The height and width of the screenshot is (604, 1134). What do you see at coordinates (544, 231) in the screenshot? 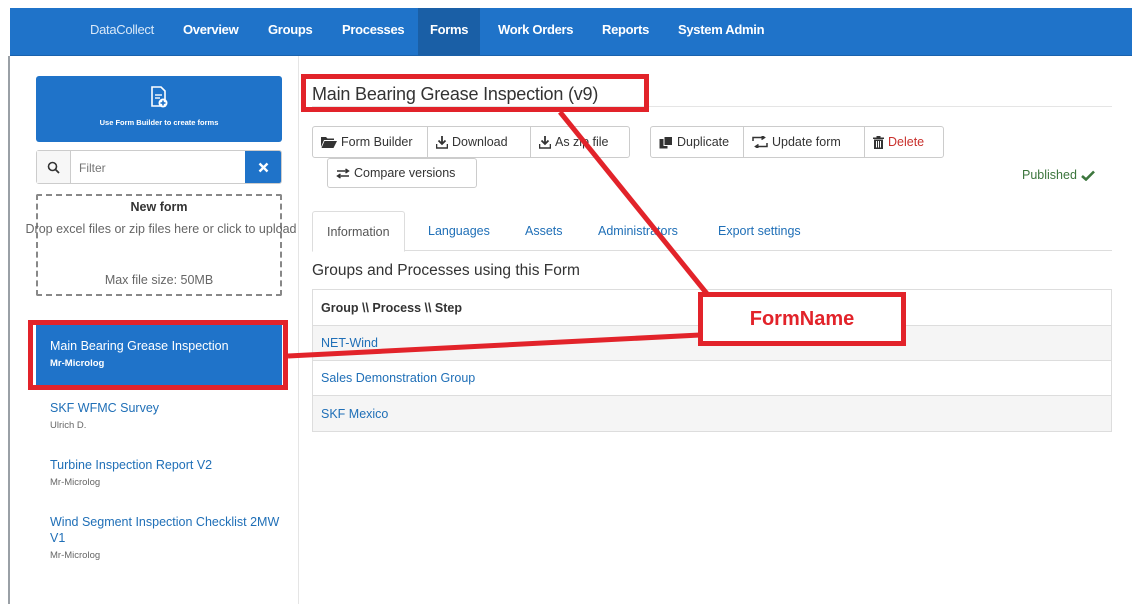
I see `tab-assets: Assets` at bounding box center [544, 231].